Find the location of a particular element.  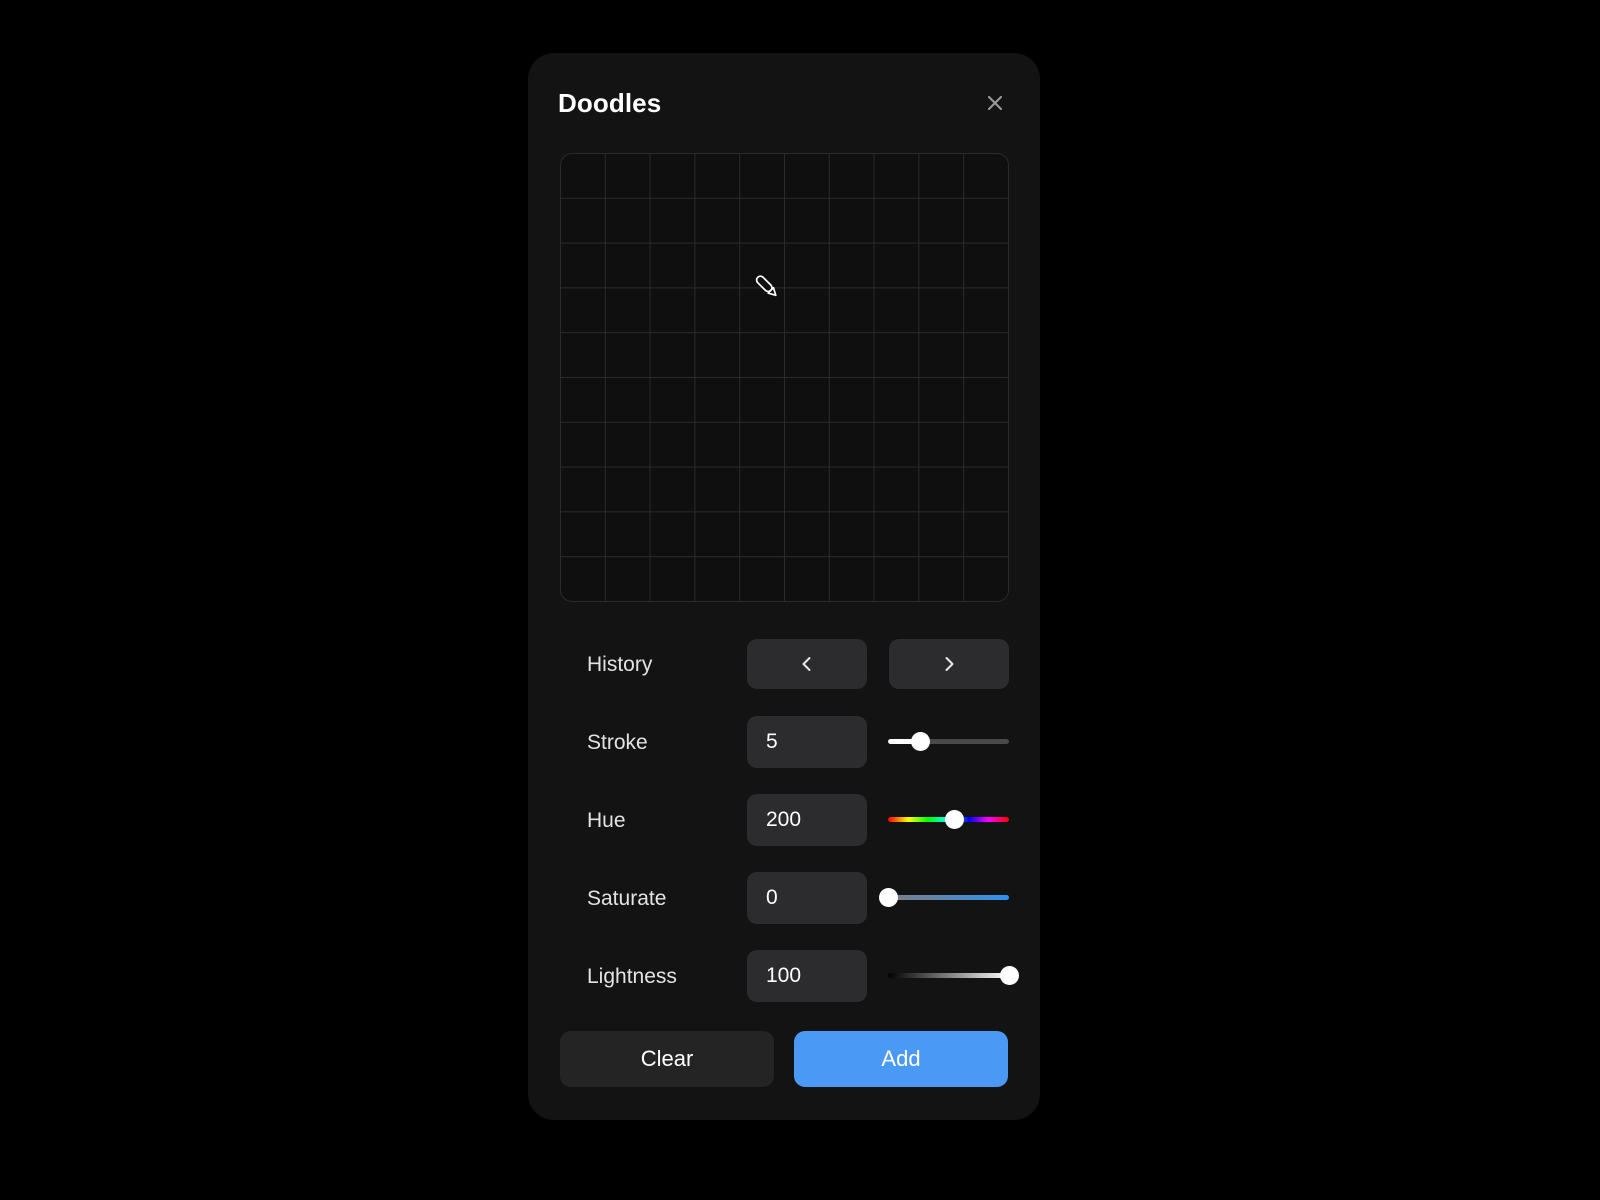

lightness-slider-thumb is located at coordinates (1009, 975).